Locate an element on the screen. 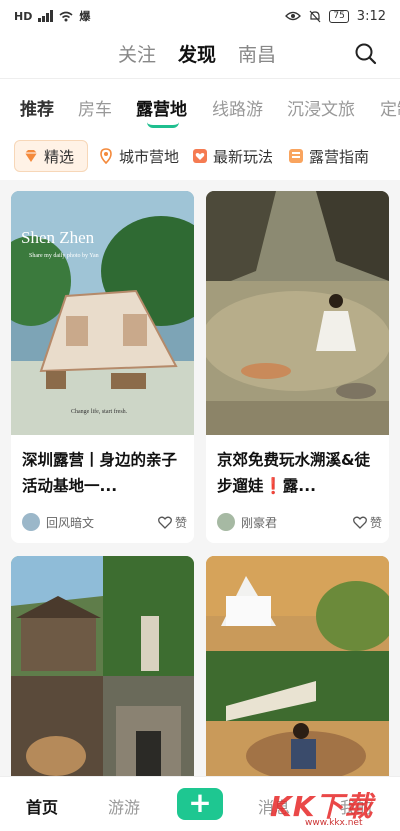 Image resolution: width=400 pixels, height=831 pixels. nav-tour: 游游 is located at coordinates (124, 806).